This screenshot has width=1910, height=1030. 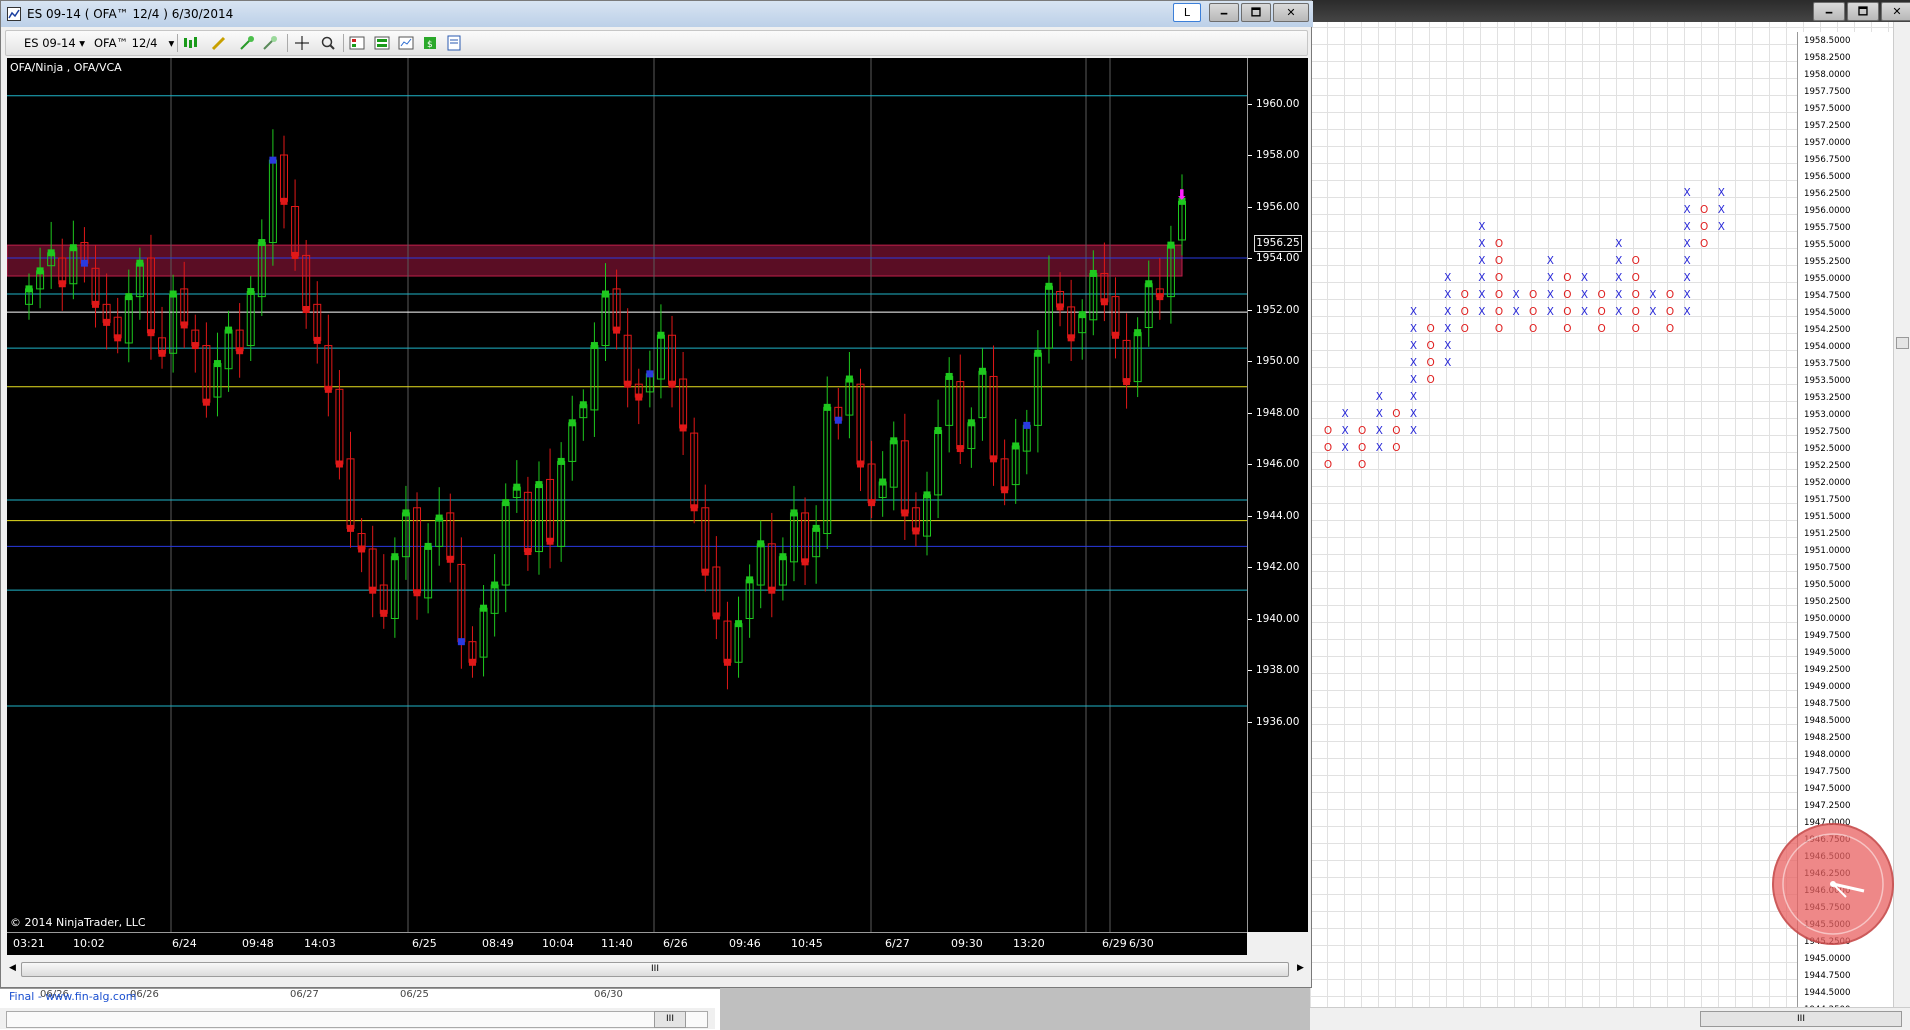 What do you see at coordinates (1187, 12) in the screenshot?
I see `link-button: L` at bounding box center [1187, 12].